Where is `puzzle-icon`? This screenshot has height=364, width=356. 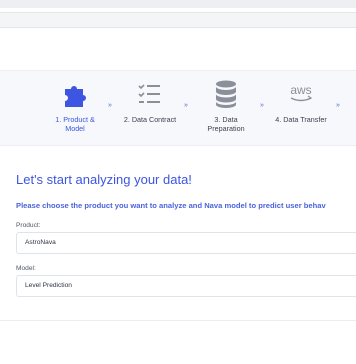 puzzle-icon is located at coordinates (75, 94).